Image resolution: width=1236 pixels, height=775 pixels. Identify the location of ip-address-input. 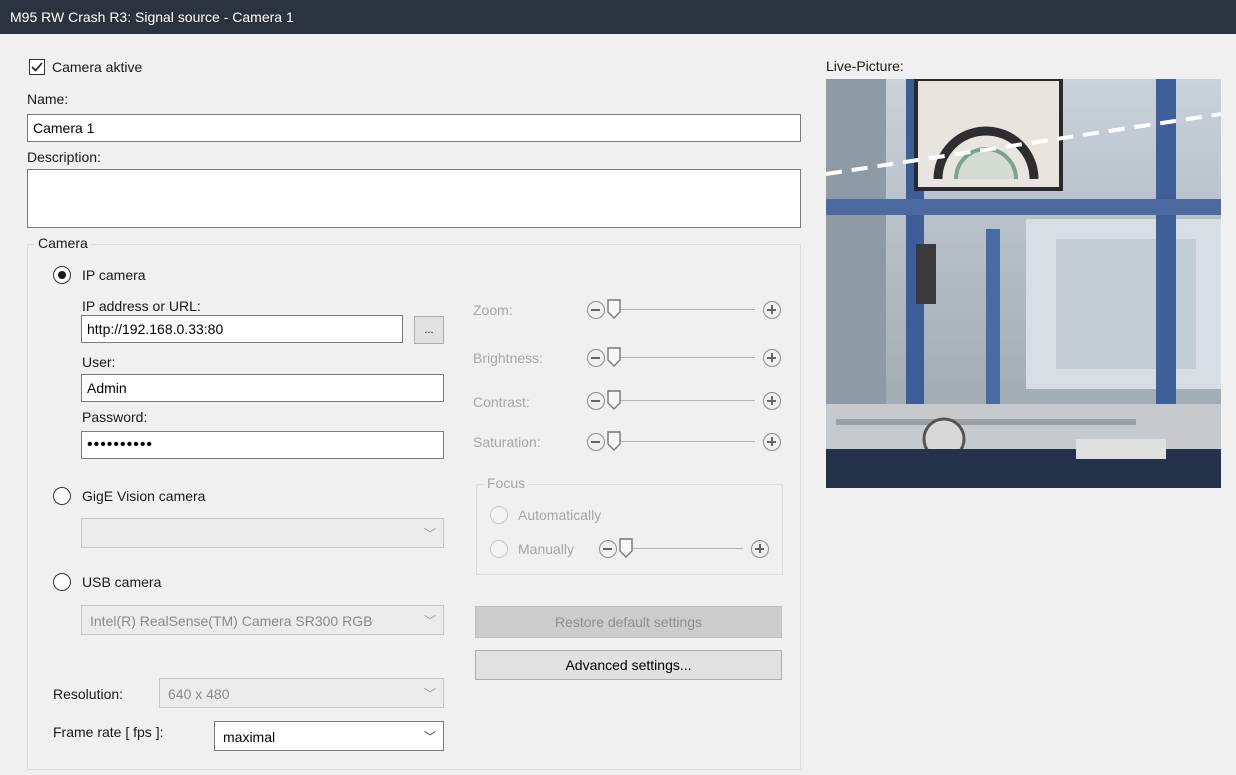
(242, 329).